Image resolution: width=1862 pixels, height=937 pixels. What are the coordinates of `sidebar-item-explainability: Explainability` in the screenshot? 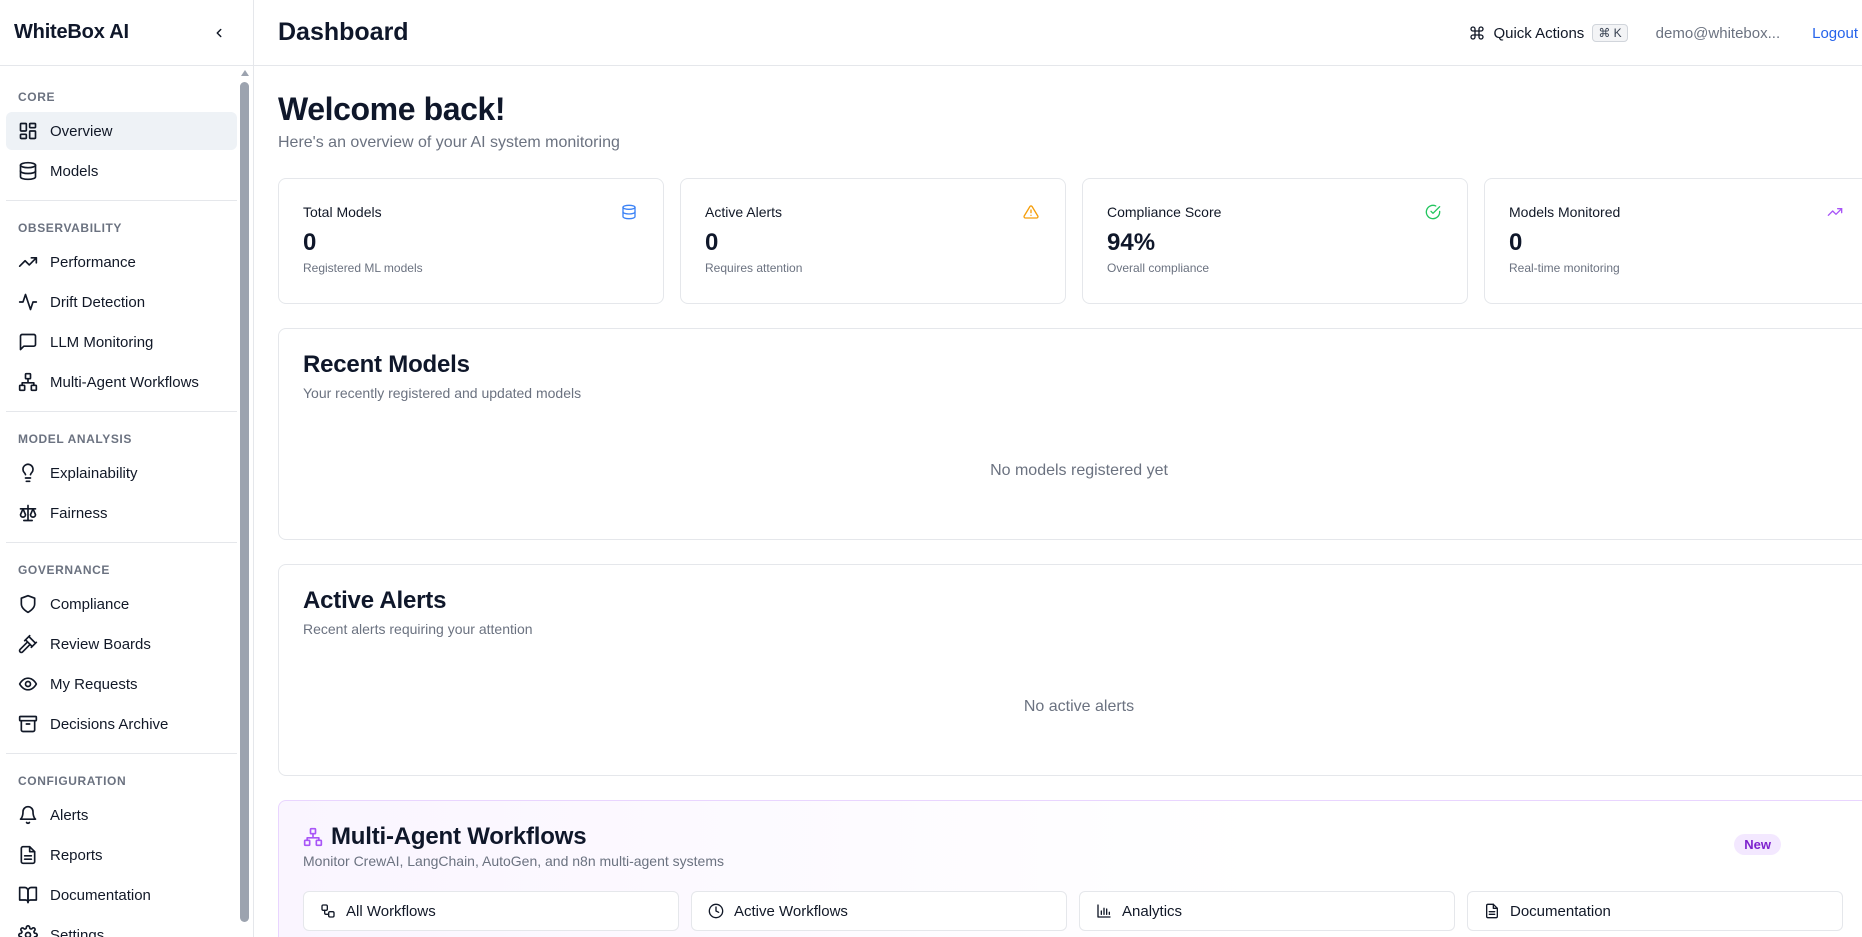 It's located at (121, 473).